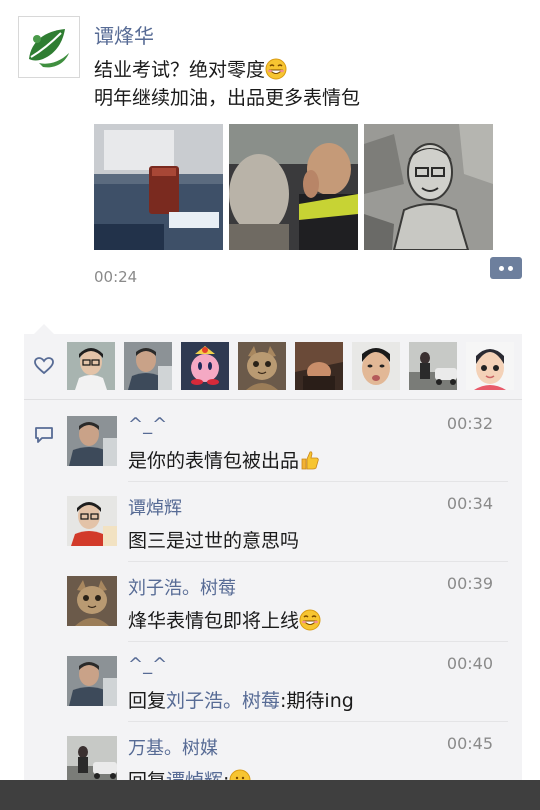 This screenshot has height=810, width=540. What do you see at coordinates (214, 621) in the screenshot?
I see `comment-body: 烽华表情包即将上线` at bounding box center [214, 621].